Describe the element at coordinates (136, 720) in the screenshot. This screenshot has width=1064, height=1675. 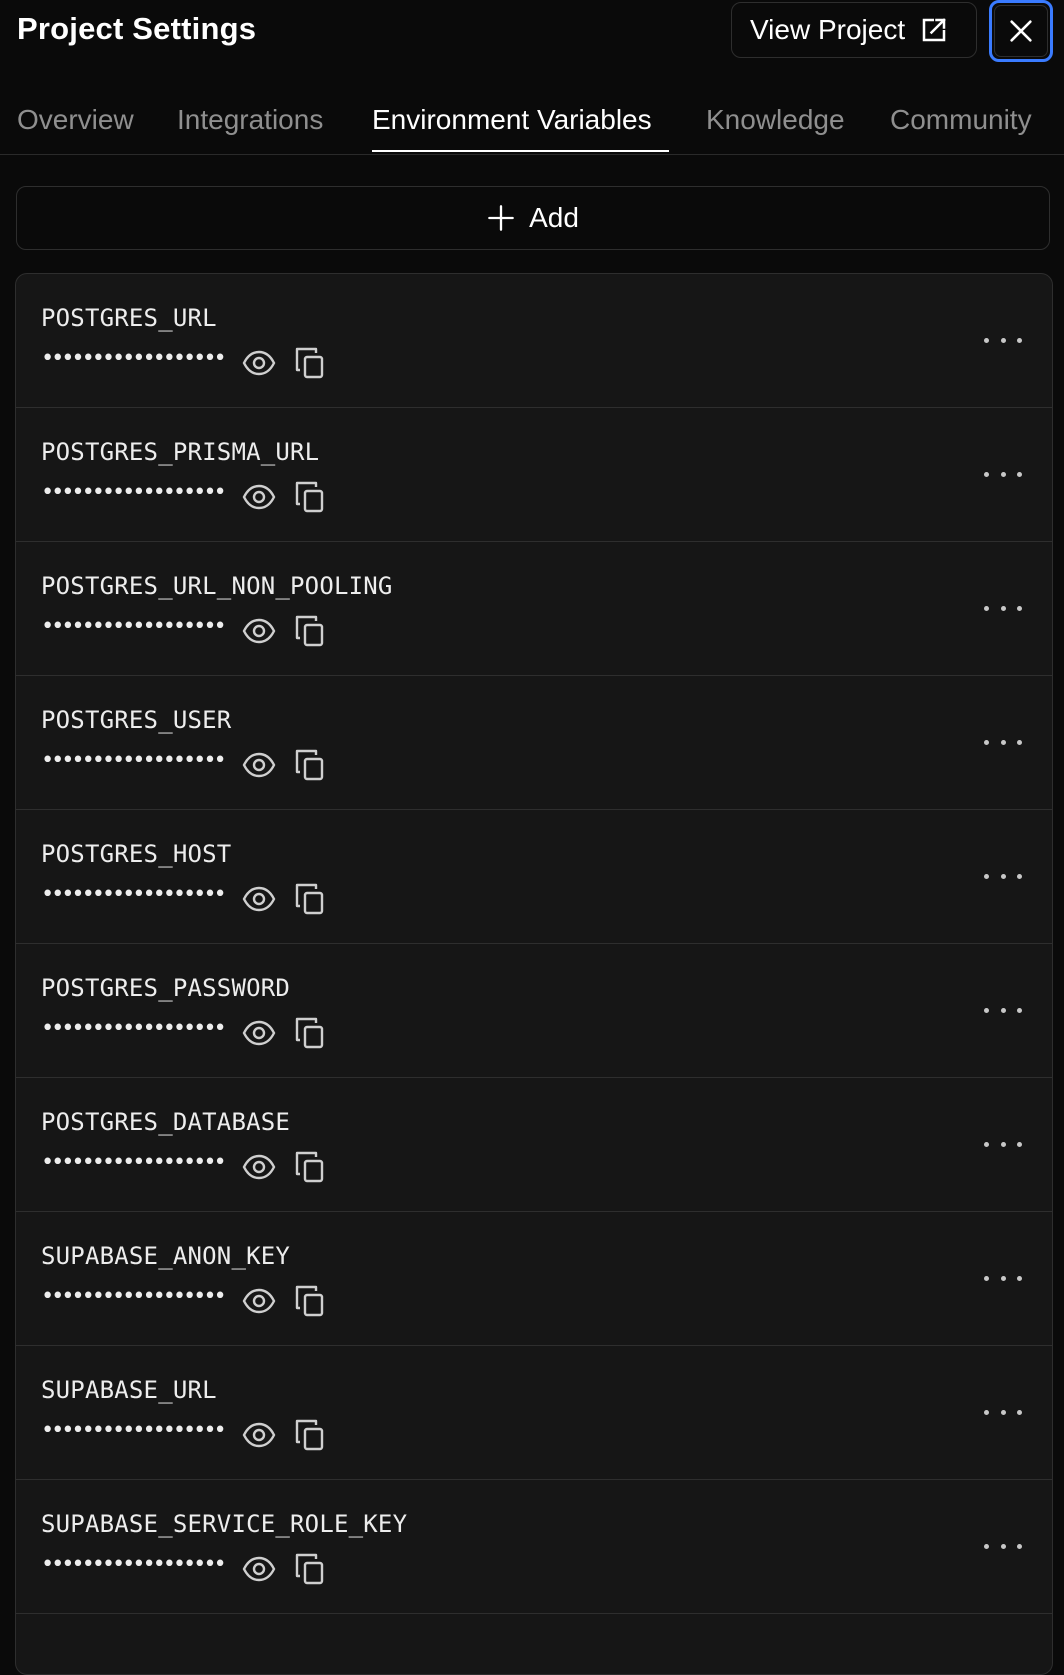
I see `variable-name: POSTGRES_USER` at that location.